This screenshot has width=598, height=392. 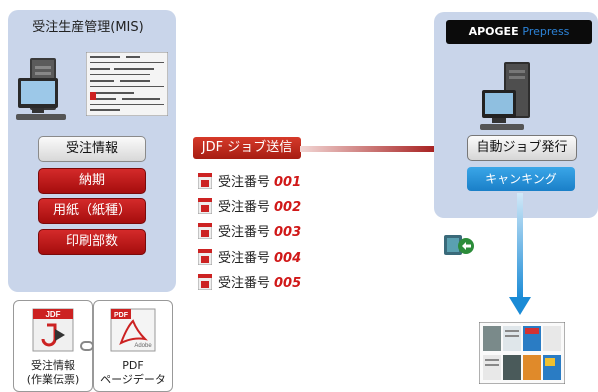 What do you see at coordinates (133, 365) in the screenshot?
I see `pdf-file-label-1: PDF` at bounding box center [133, 365].